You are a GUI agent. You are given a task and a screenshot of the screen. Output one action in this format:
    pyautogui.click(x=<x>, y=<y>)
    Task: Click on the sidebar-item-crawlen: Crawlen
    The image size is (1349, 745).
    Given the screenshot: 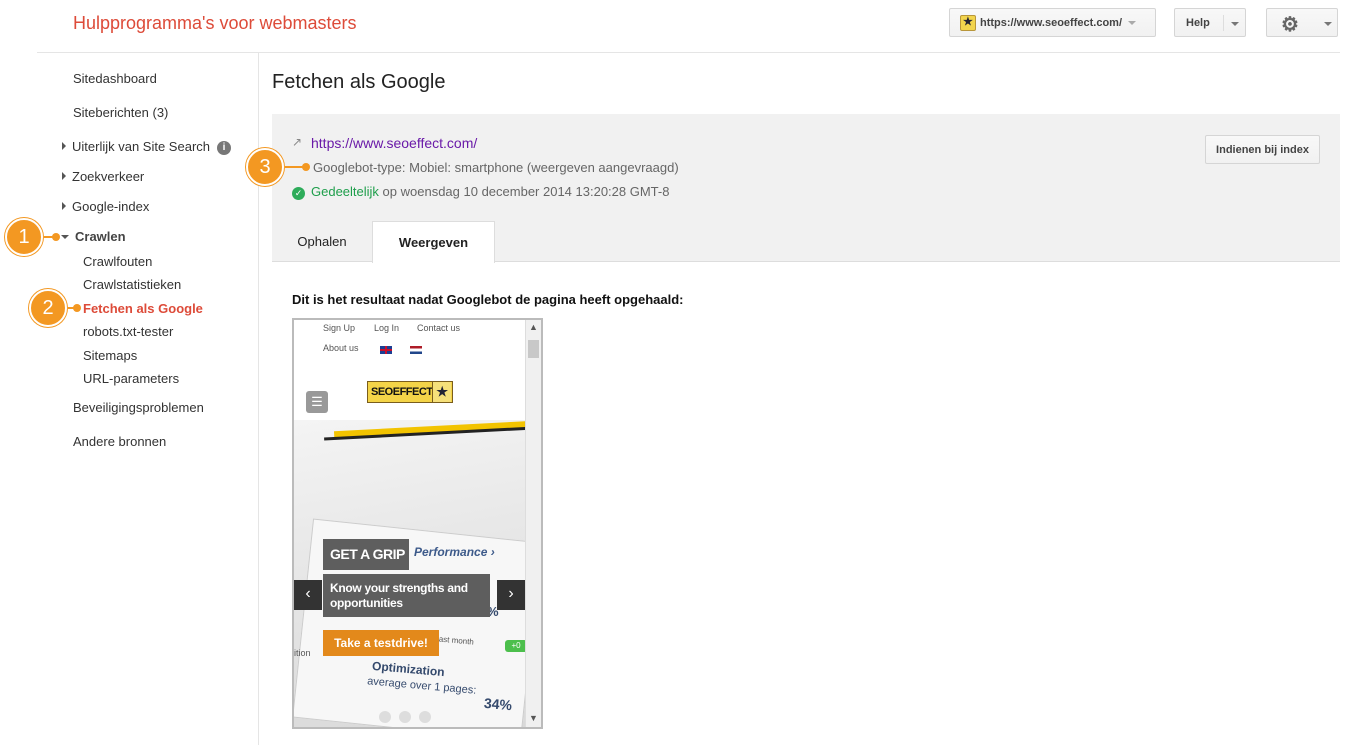 What is the action you would take?
    pyautogui.click(x=93, y=236)
    